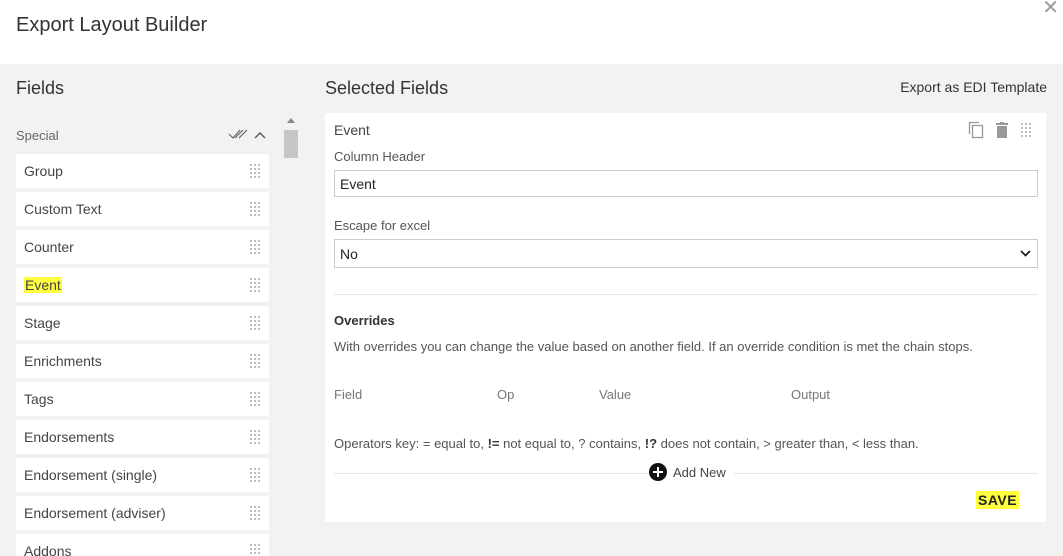 The image size is (1063, 556). I want to click on card-title: Event, so click(352, 130).